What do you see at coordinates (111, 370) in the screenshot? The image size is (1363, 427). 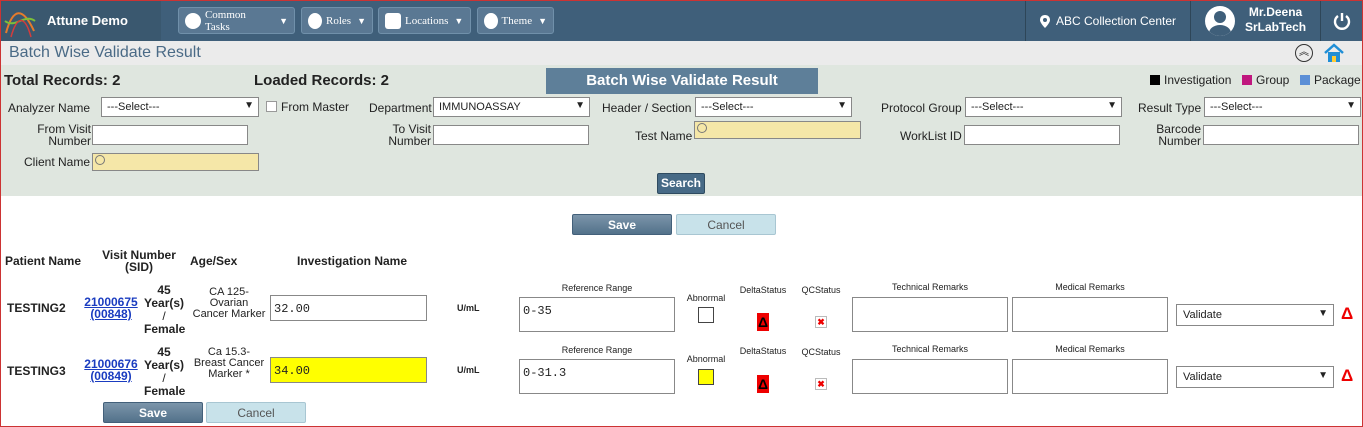 I see `visit-number-link: 21000676 (00849)` at bounding box center [111, 370].